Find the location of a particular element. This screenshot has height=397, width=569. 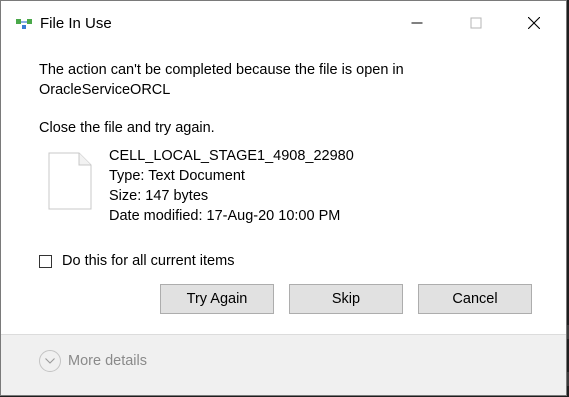

minimize-icon is located at coordinates (417, 23).